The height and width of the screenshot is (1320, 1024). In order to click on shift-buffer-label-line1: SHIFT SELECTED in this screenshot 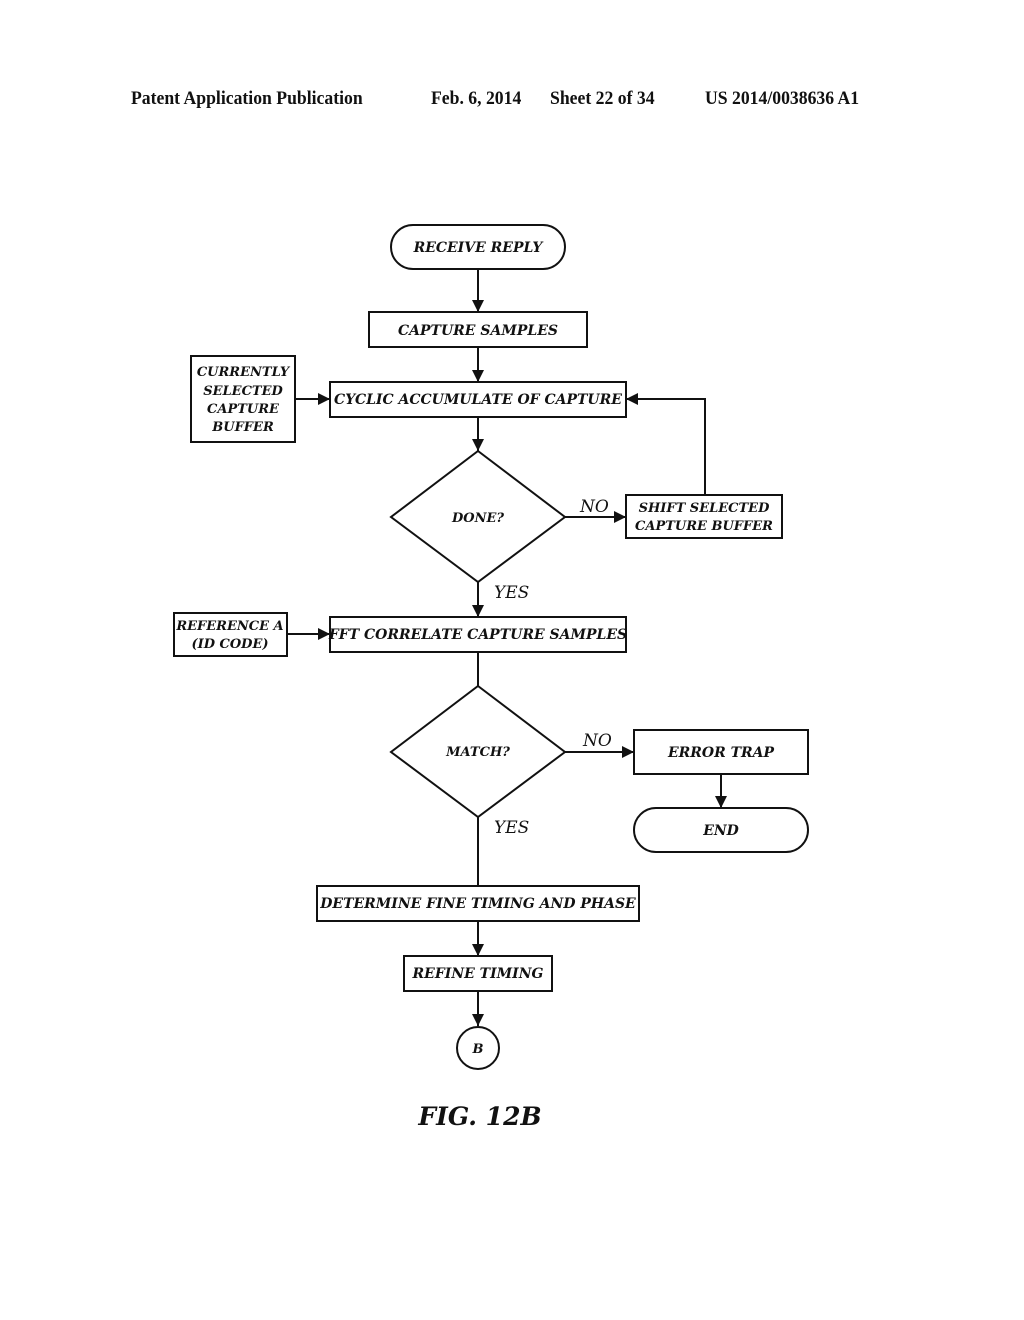, I will do `click(704, 508)`.